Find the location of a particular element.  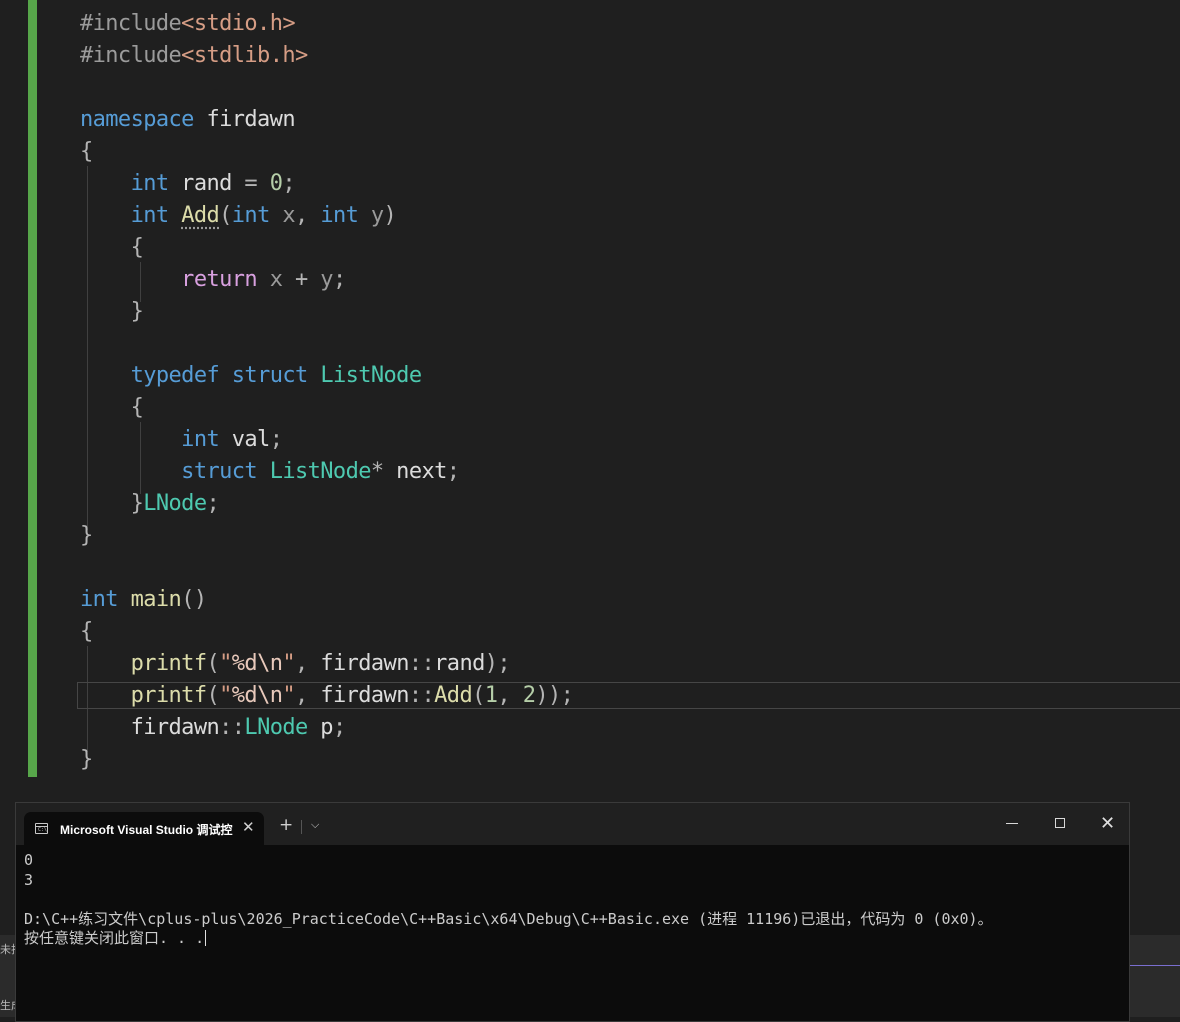

minimize-button is located at coordinates (1012, 823).